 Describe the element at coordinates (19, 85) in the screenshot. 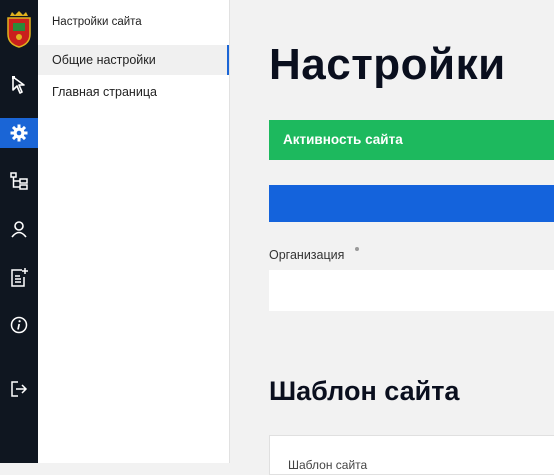

I see `cursor-icon` at that location.